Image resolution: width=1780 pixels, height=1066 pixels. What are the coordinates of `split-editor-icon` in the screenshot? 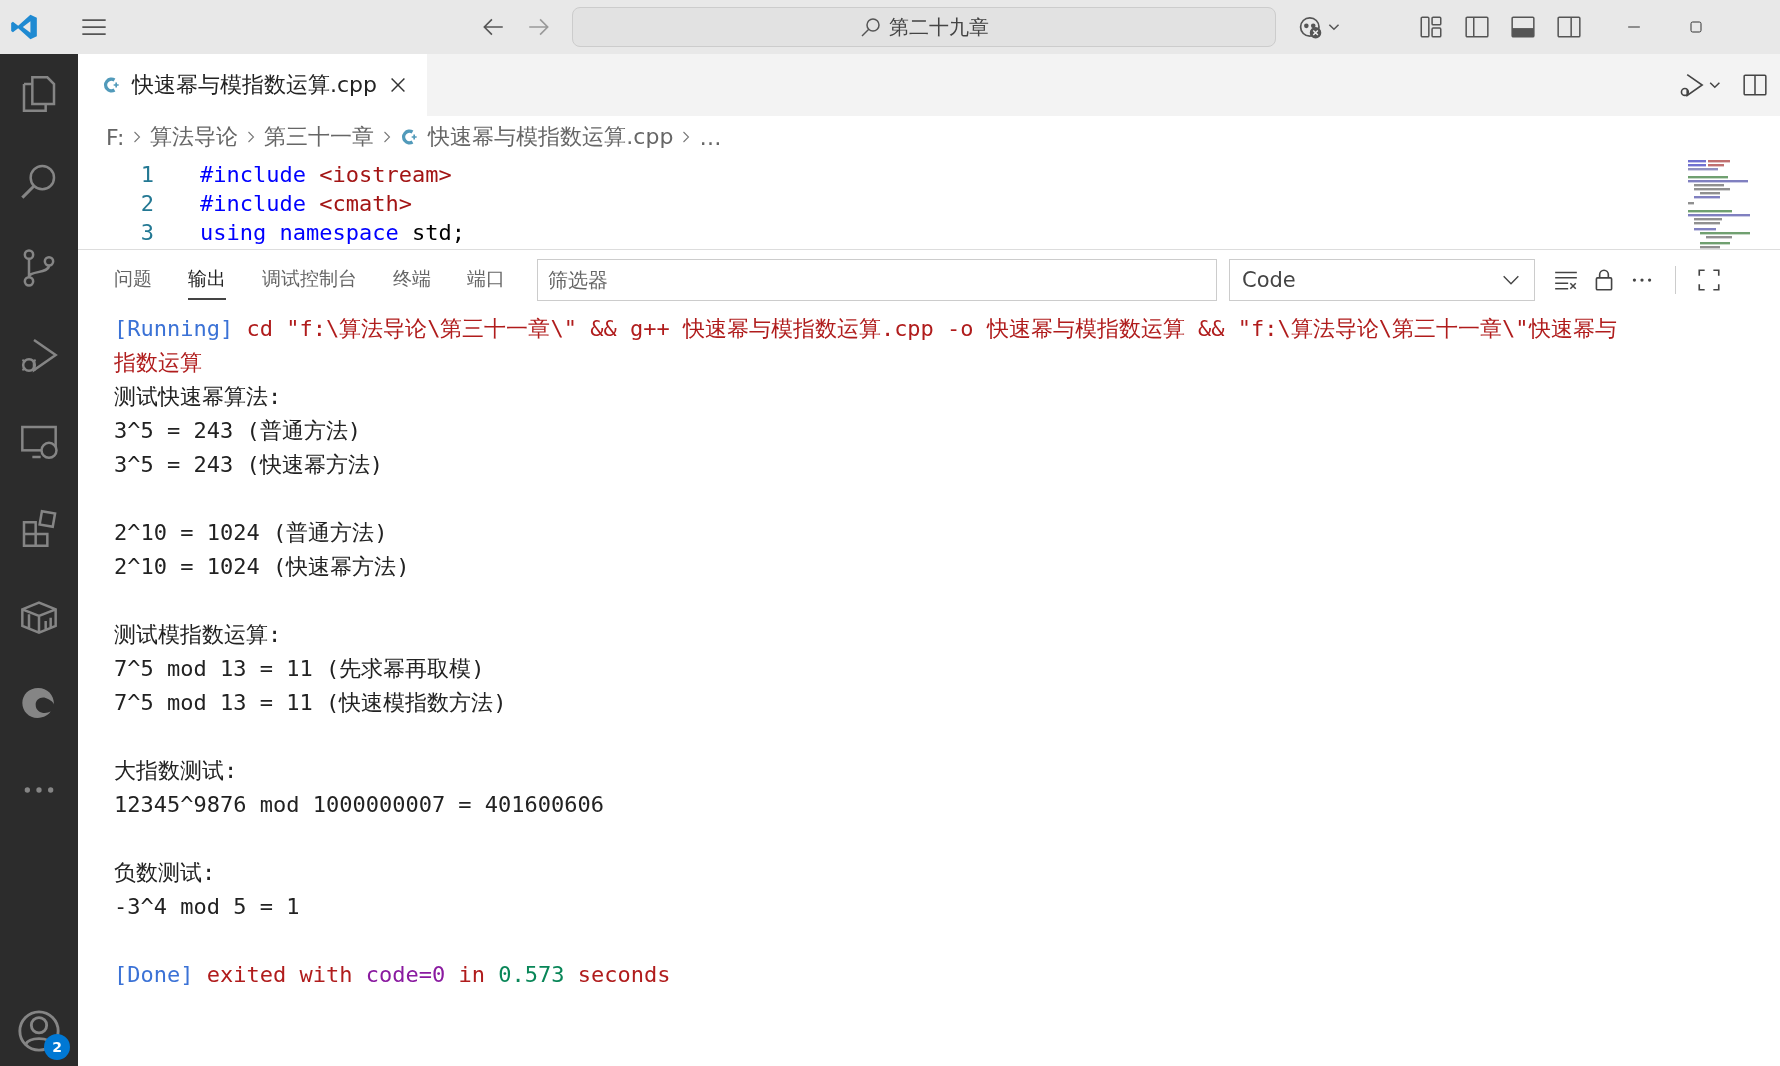 It's located at (1755, 85).